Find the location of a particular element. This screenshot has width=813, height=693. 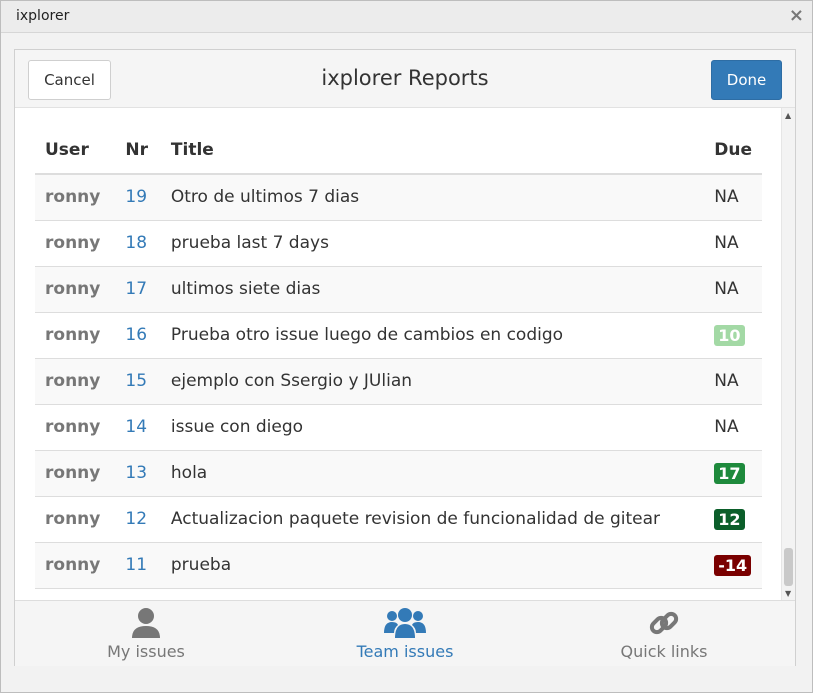

row-due: 10 is located at coordinates (733, 335).